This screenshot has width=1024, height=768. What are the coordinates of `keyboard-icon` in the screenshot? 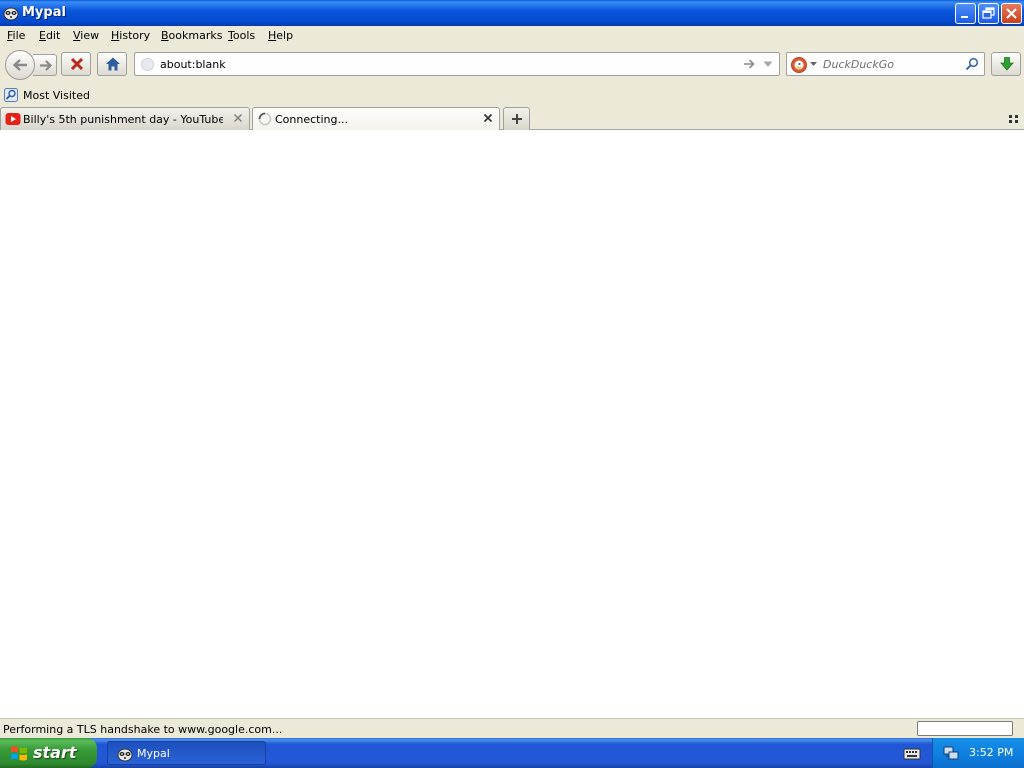 It's located at (912, 753).